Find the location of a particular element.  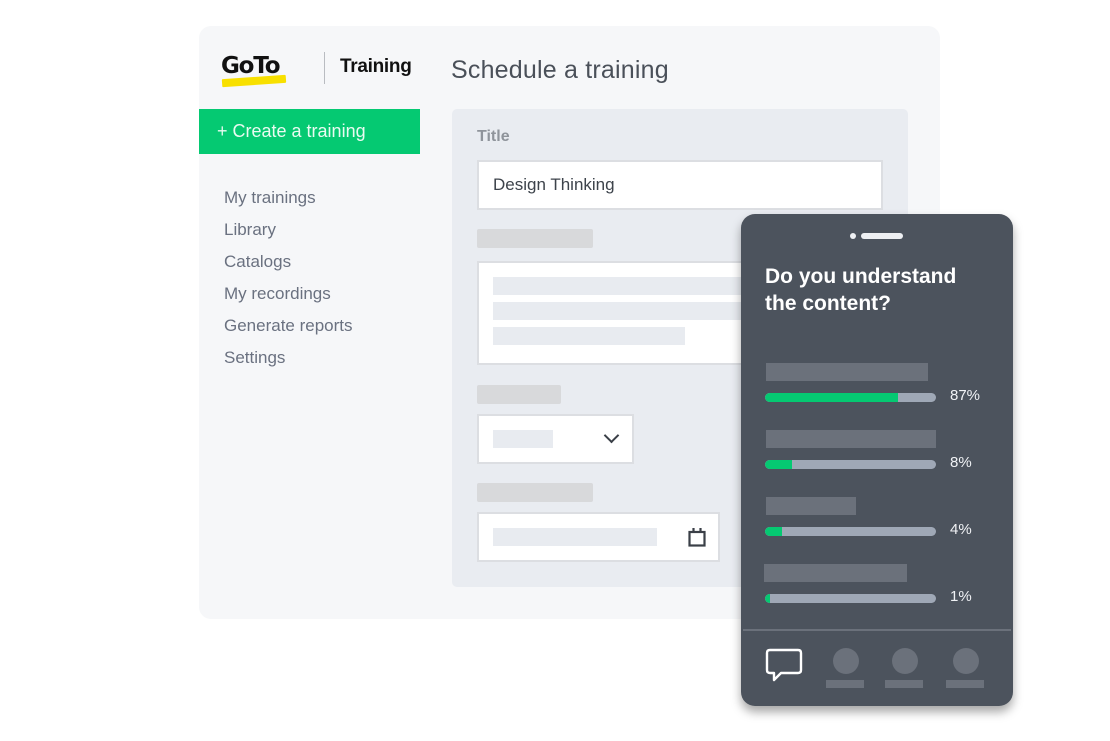

date-value-placeholder is located at coordinates (575, 537).